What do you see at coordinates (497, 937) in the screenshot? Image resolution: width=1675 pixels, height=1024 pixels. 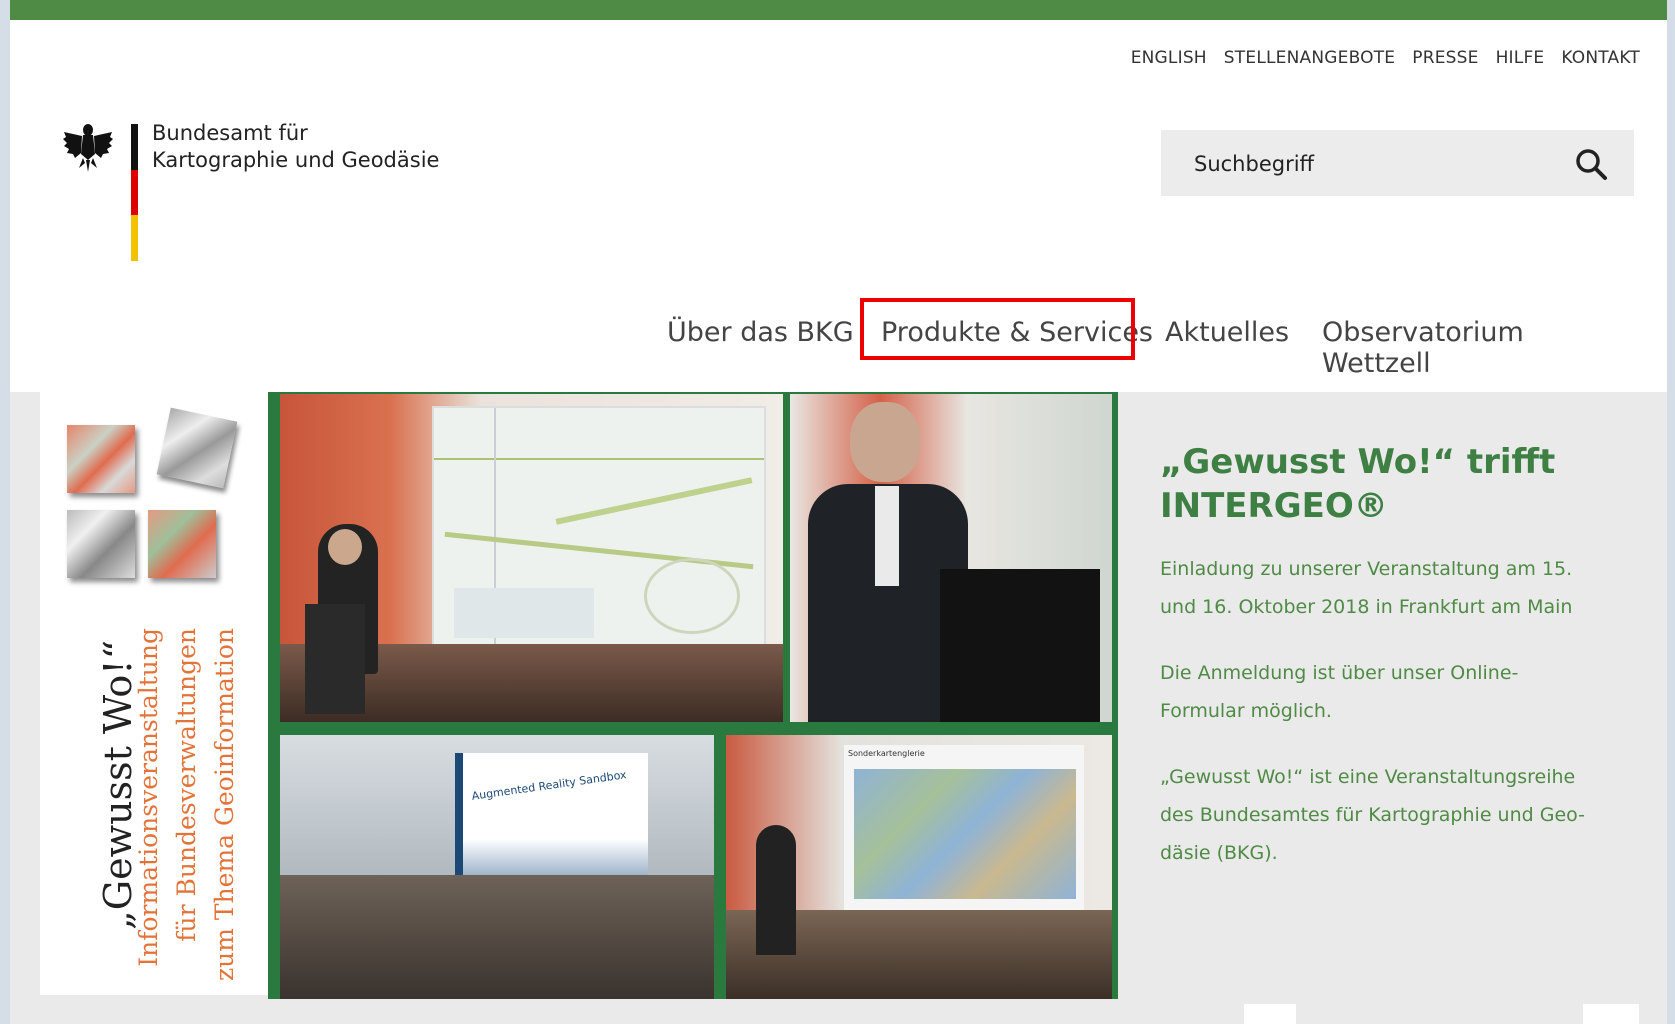 I see `crowd-image` at bounding box center [497, 937].